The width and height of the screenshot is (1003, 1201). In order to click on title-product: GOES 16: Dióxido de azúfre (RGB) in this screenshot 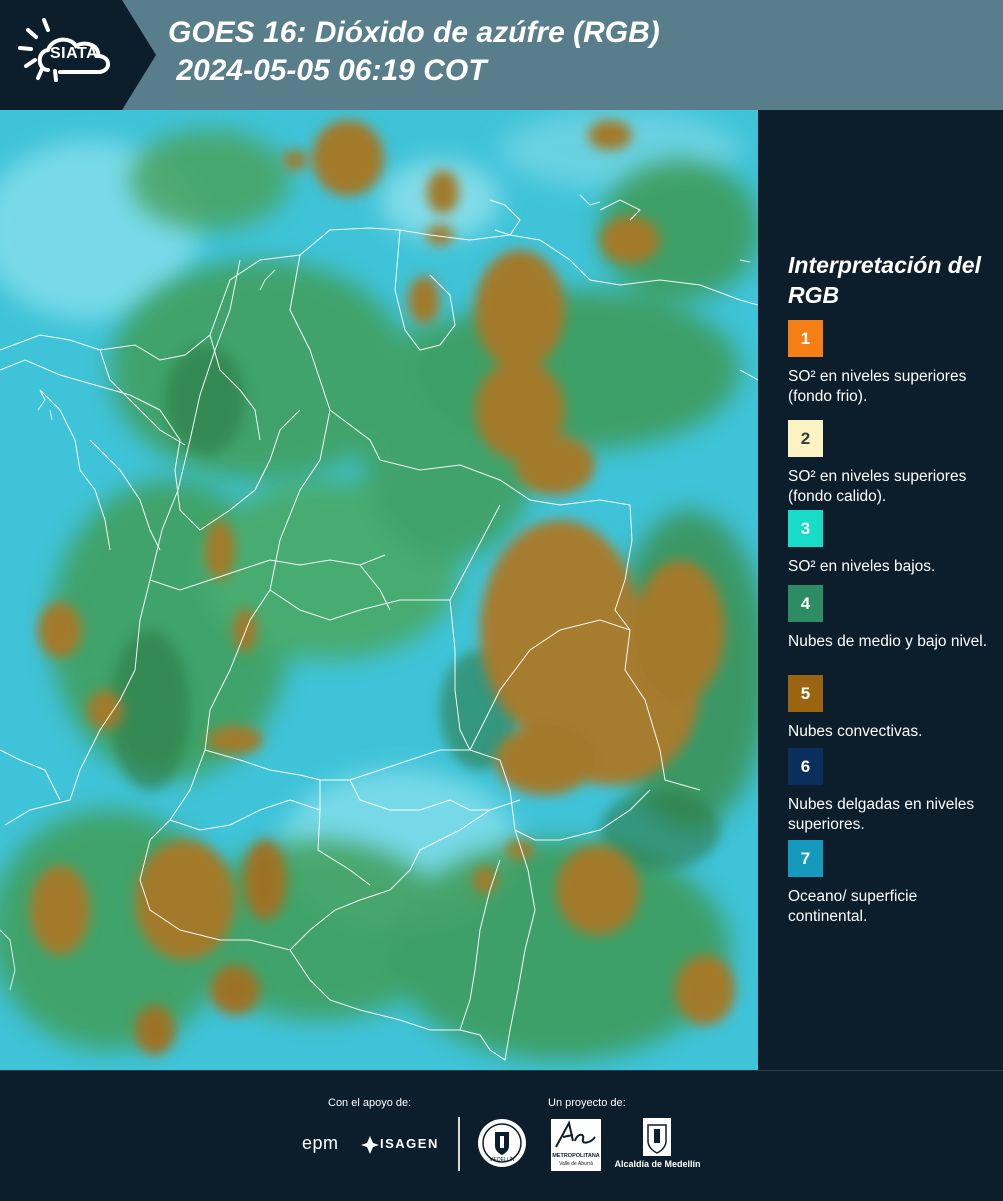, I will do `click(414, 32)`.